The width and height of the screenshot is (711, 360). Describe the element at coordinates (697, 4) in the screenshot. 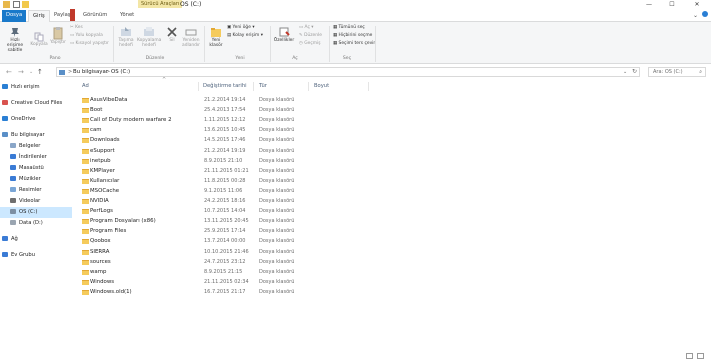

I see `close-button: ✕` at that location.